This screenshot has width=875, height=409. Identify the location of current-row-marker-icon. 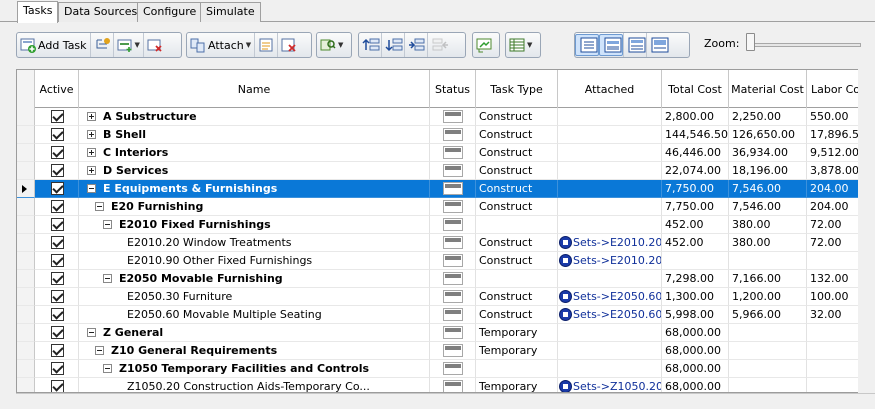
(24, 189).